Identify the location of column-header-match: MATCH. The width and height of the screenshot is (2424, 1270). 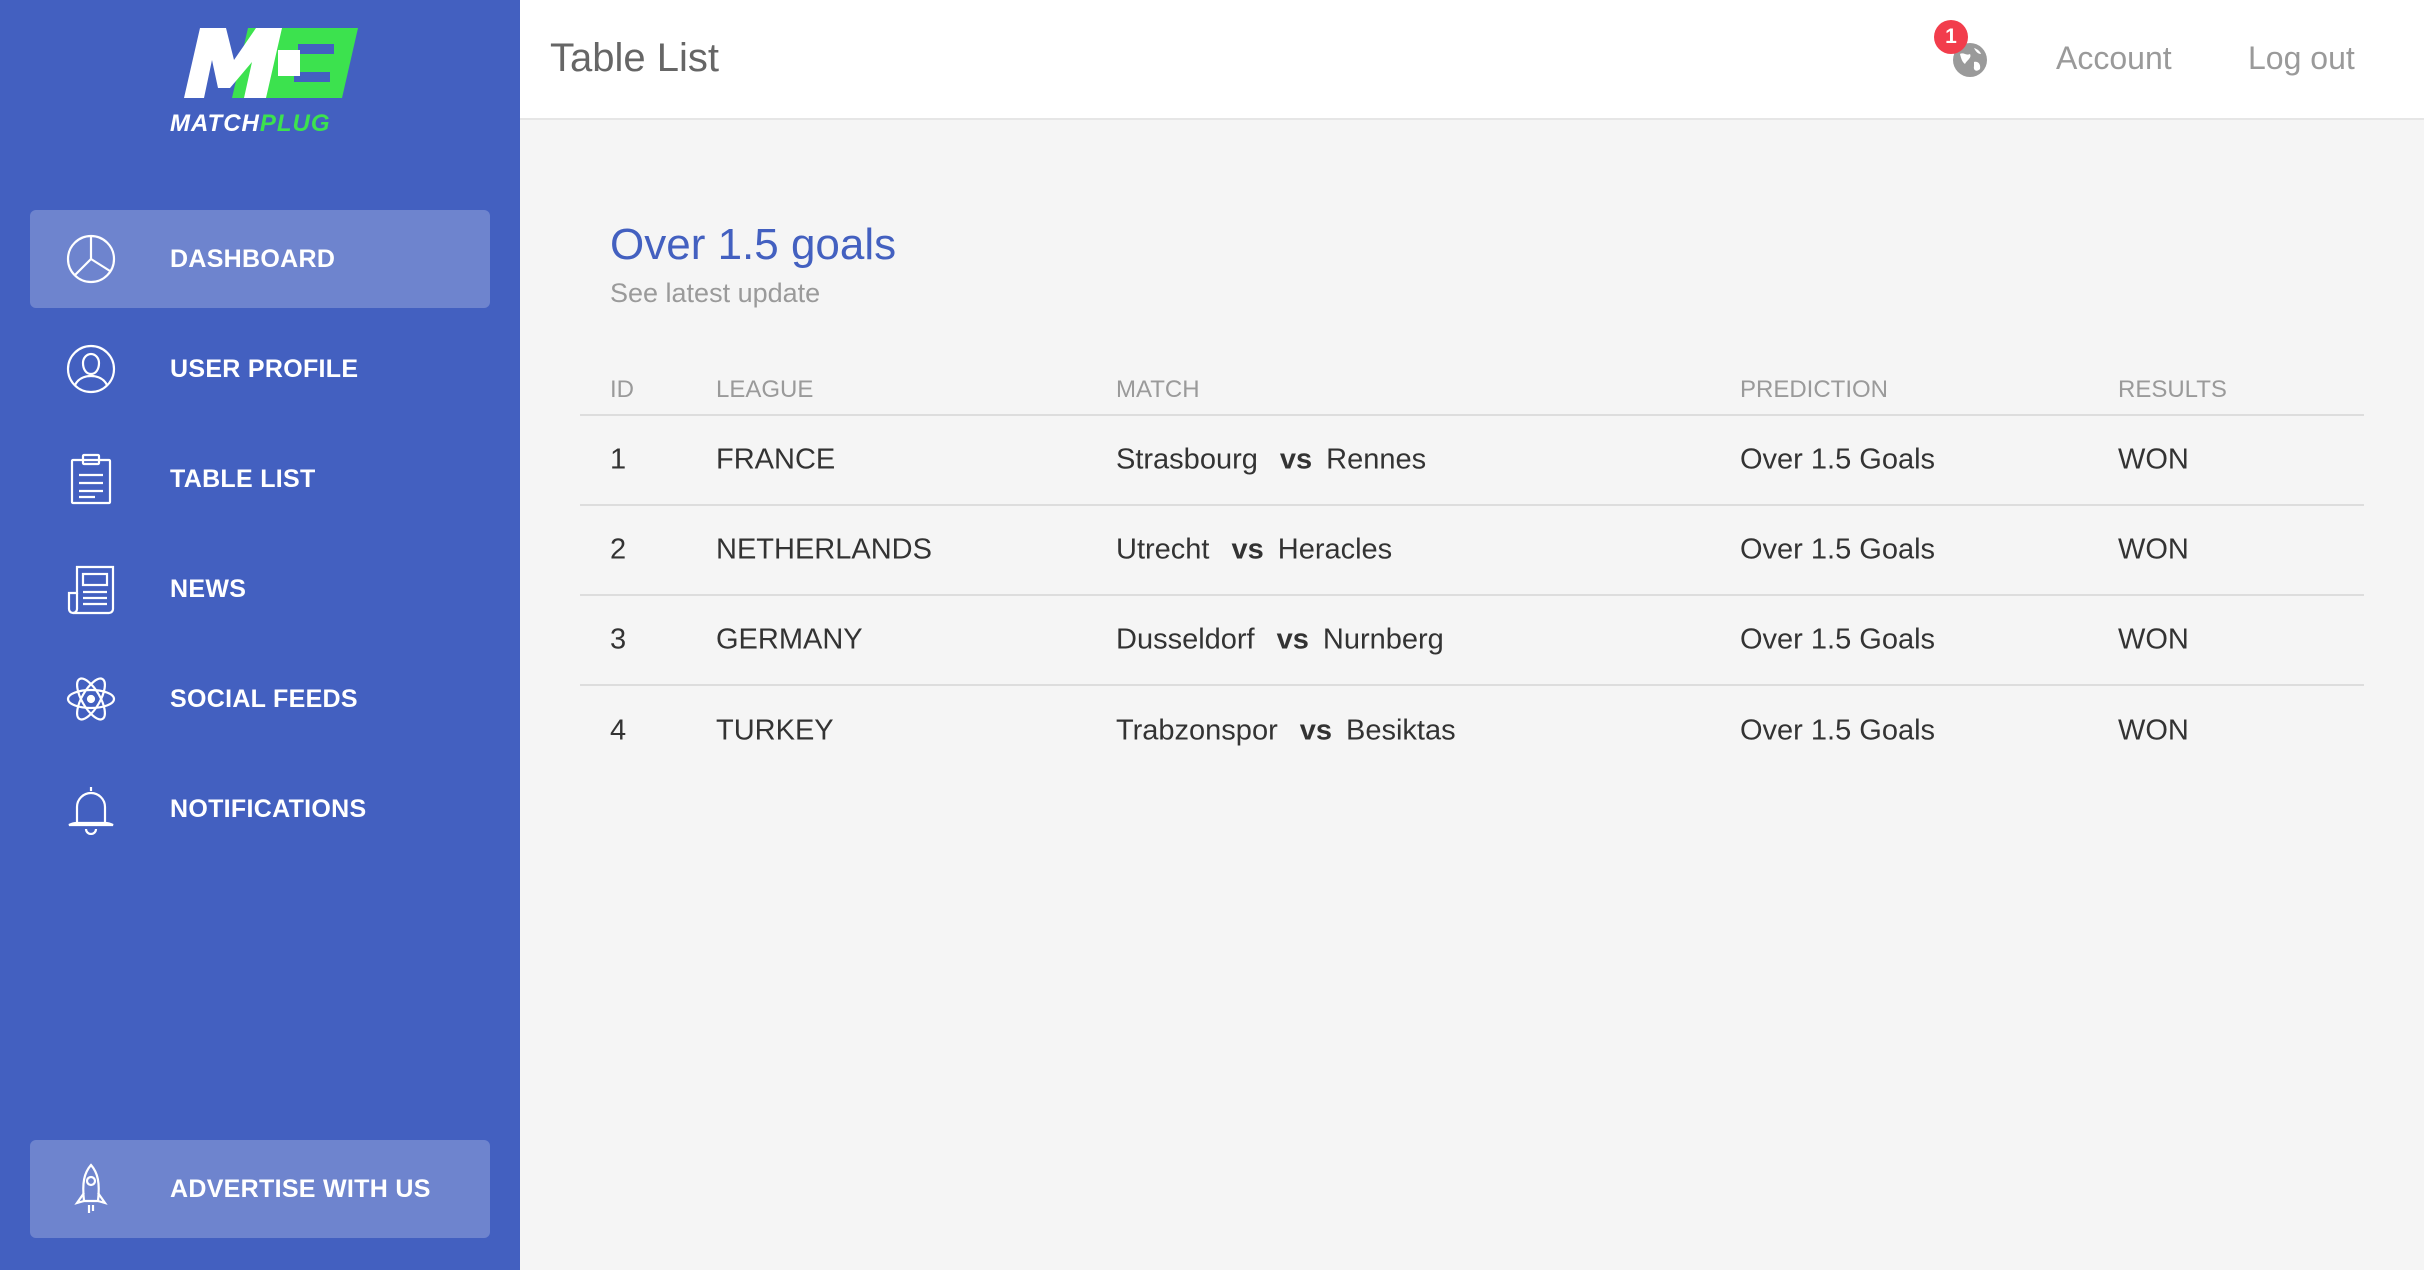
(1158, 389).